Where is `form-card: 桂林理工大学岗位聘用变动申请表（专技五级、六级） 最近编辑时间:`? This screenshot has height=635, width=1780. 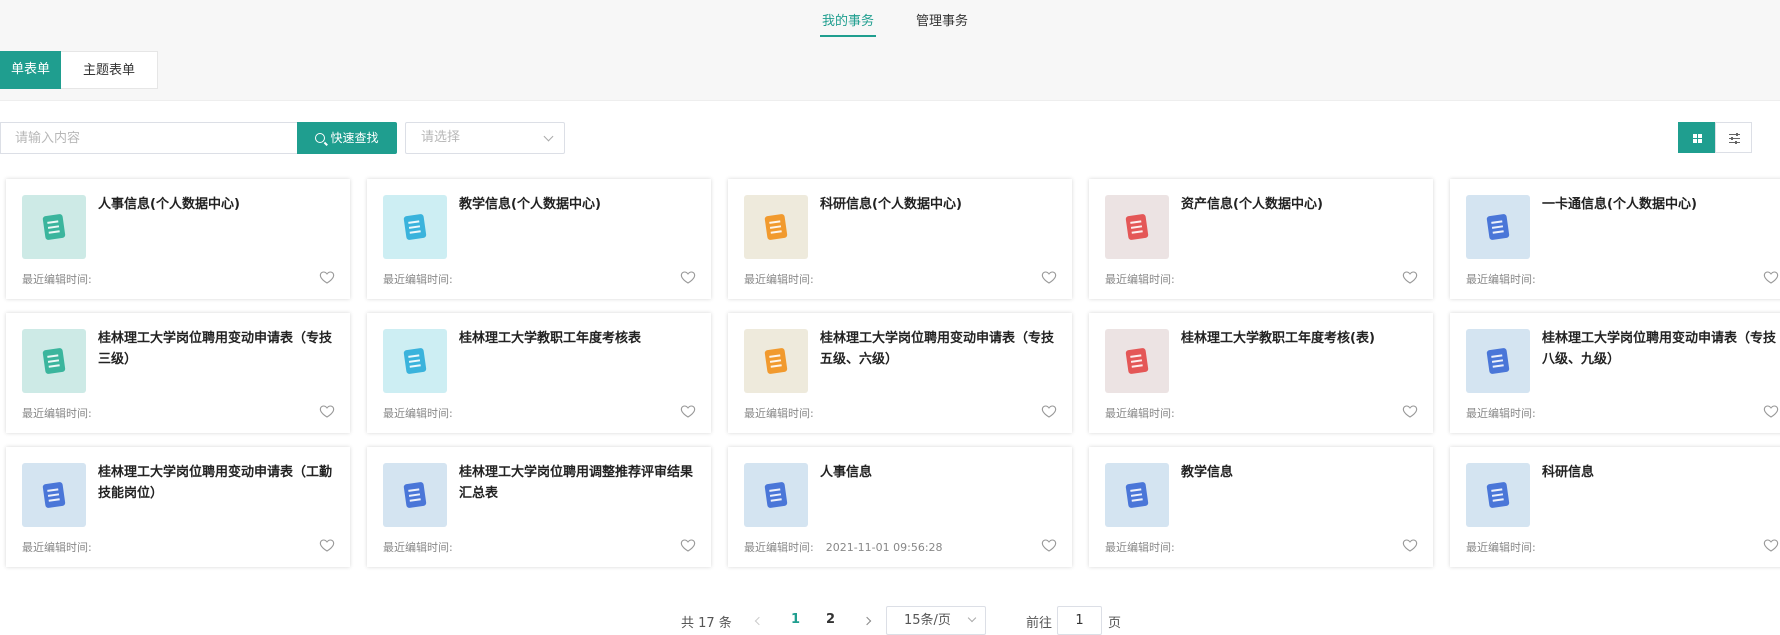
form-card: 桂林理工大学岗位聘用变动申请表（专技五级、六级） 最近编辑时间: is located at coordinates (900, 373).